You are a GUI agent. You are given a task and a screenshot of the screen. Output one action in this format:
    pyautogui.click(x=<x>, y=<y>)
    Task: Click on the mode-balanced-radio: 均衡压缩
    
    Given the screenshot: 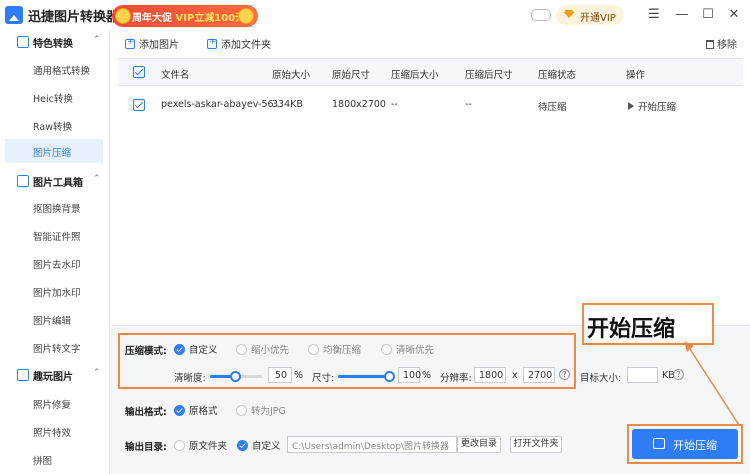 What is the action you would take?
    pyautogui.click(x=334, y=349)
    